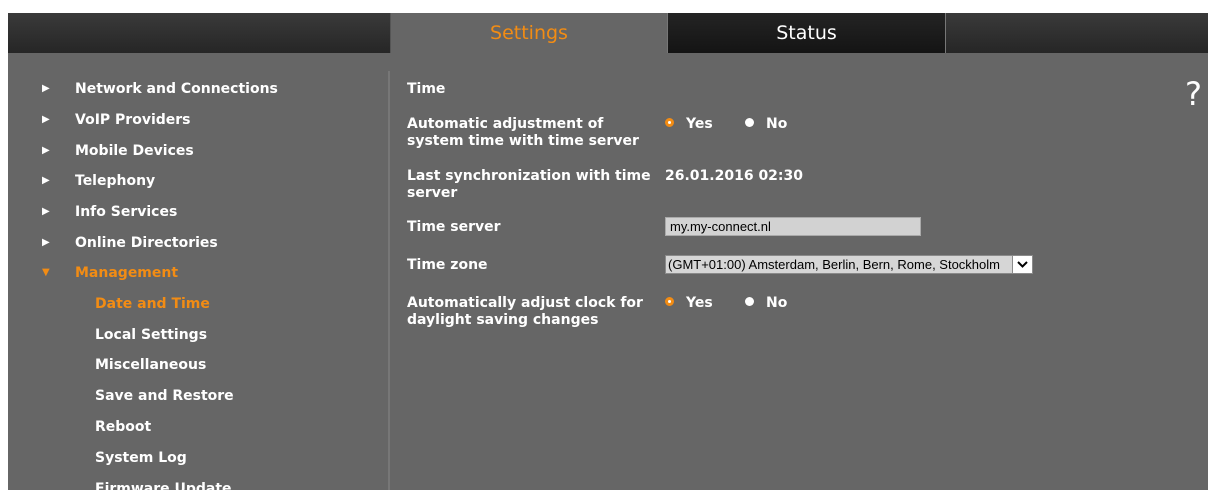  What do you see at coordinates (163, 483) in the screenshot?
I see `sidebar-subitem-firmware-update: Firmware Update` at bounding box center [163, 483].